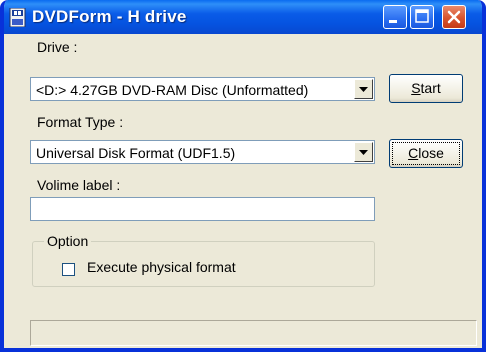 This screenshot has width=486, height=352. What do you see at coordinates (202, 209) in the screenshot?
I see `volume-label-input` at bounding box center [202, 209].